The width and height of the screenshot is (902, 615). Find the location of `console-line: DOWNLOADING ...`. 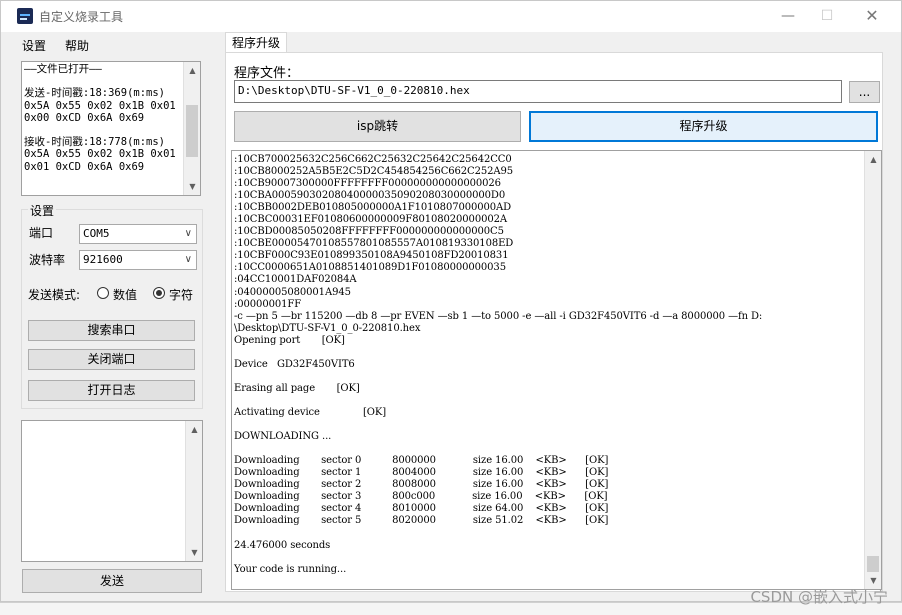

console-line: DOWNLOADING ... is located at coordinates (283, 437).